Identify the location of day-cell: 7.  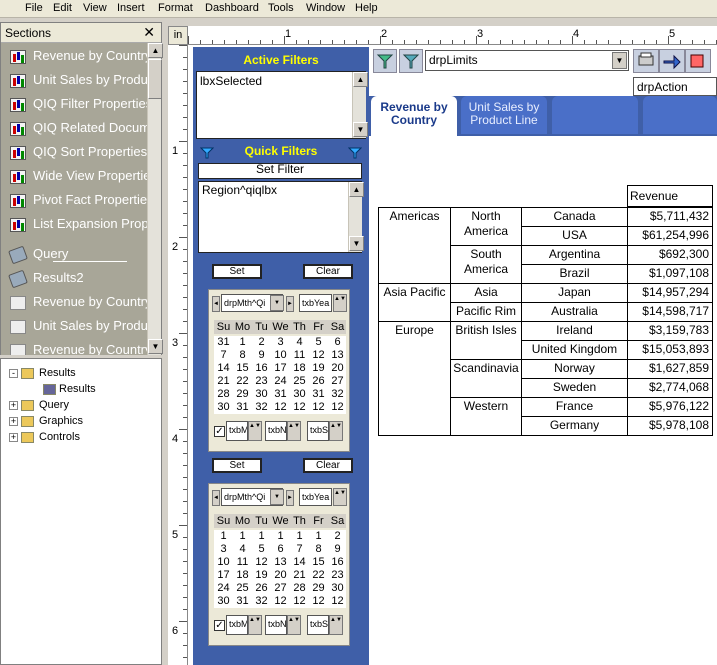
(223, 355).